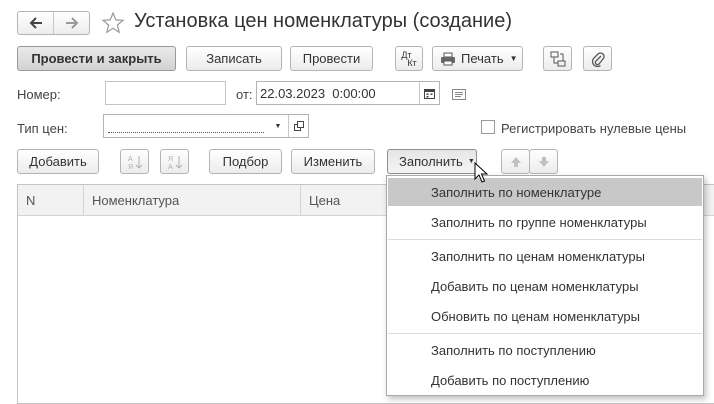  I want to click on sort-ascending-icon: А Я, so click(135, 162).